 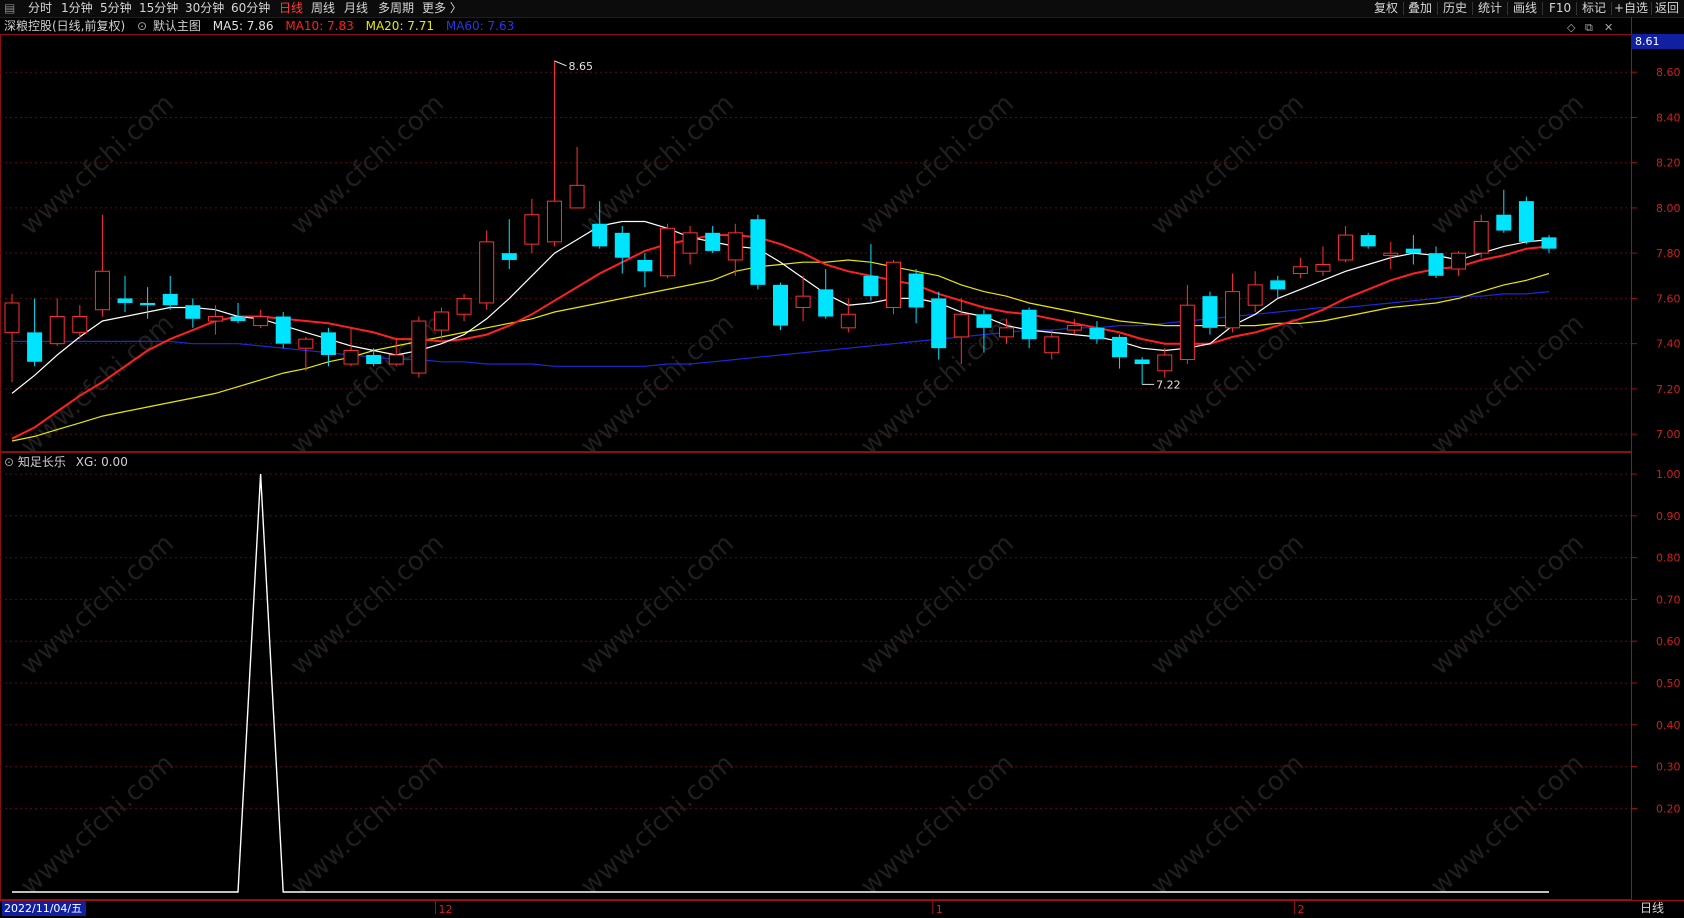 I want to click on x-tick-label: 1, so click(x=939, y=909).